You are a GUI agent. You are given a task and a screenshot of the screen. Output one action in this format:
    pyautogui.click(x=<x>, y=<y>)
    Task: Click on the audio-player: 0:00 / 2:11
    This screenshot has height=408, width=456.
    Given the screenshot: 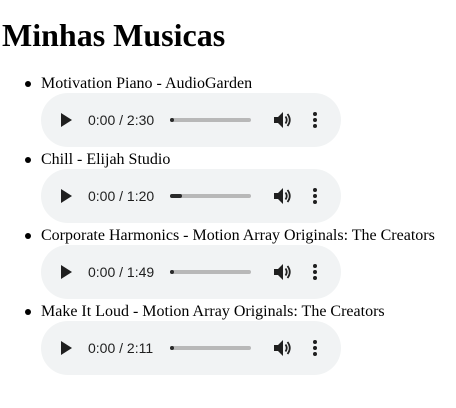 What is the action you would take?
    pyautogui.click(x=191, y=348)
    